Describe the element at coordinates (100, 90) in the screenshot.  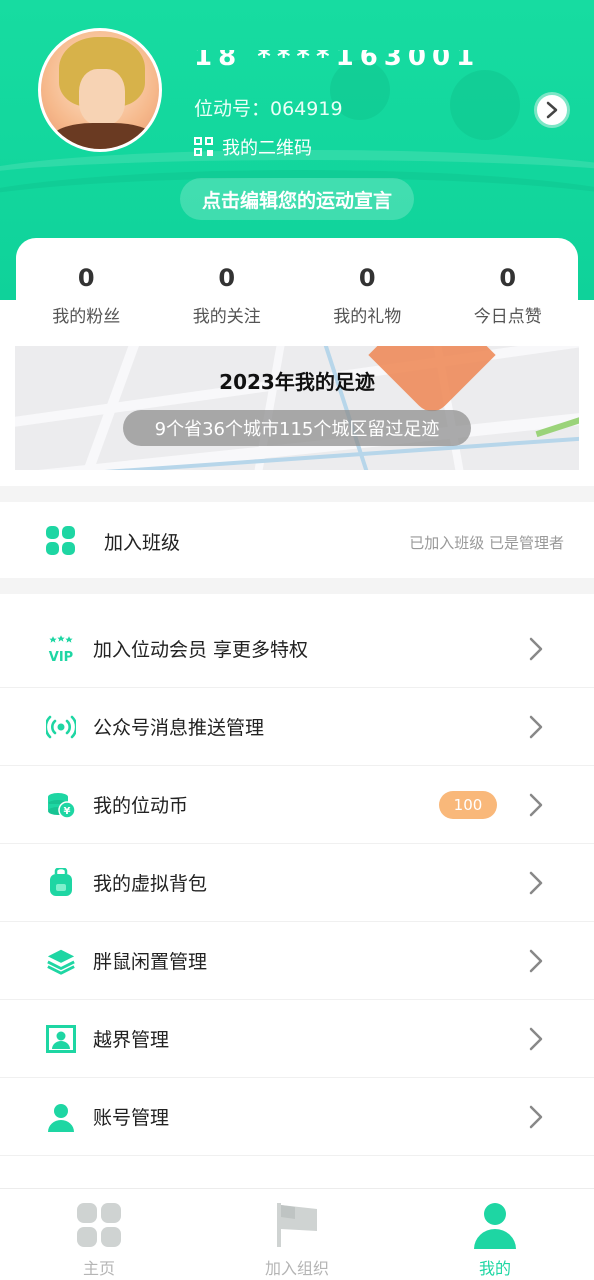
I see `avatar` at that location.